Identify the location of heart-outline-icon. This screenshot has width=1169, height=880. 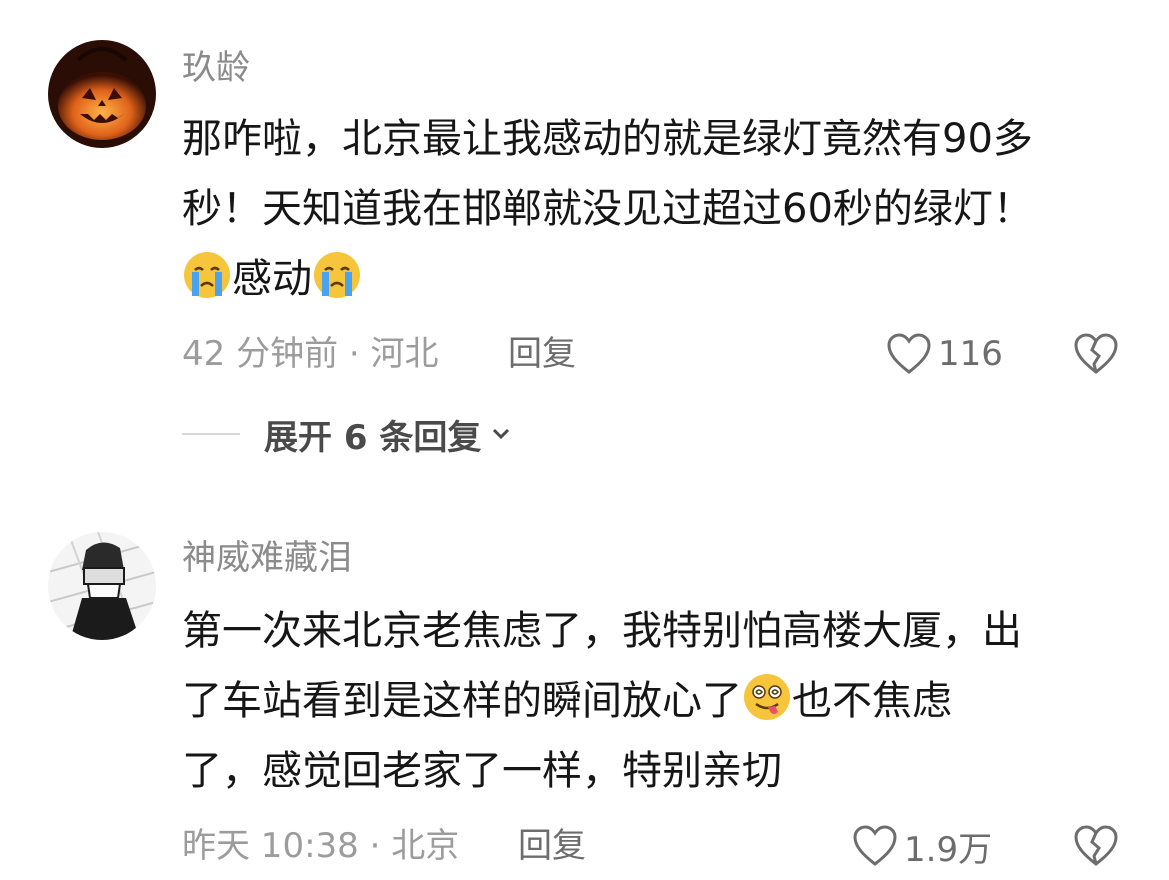
(875, 845).